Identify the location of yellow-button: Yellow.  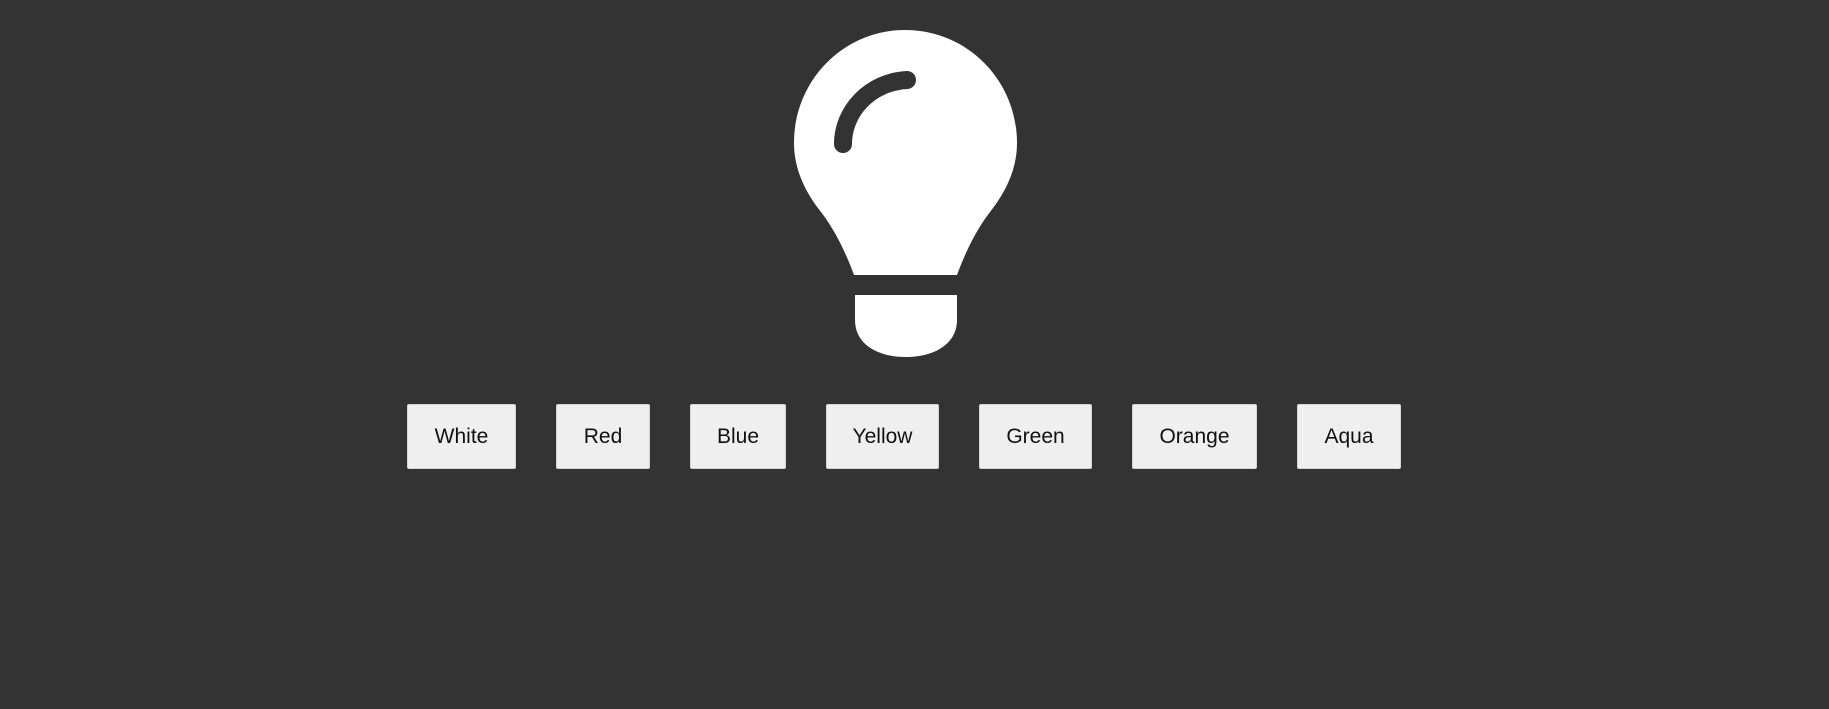
(882, 436).